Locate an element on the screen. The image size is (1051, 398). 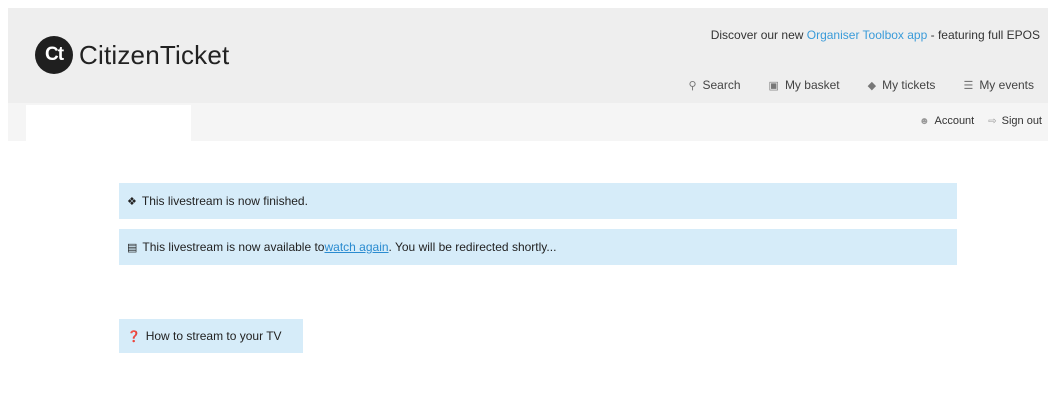
promo-link: Organiser Toolbox app is located at coordinates (867, 35).